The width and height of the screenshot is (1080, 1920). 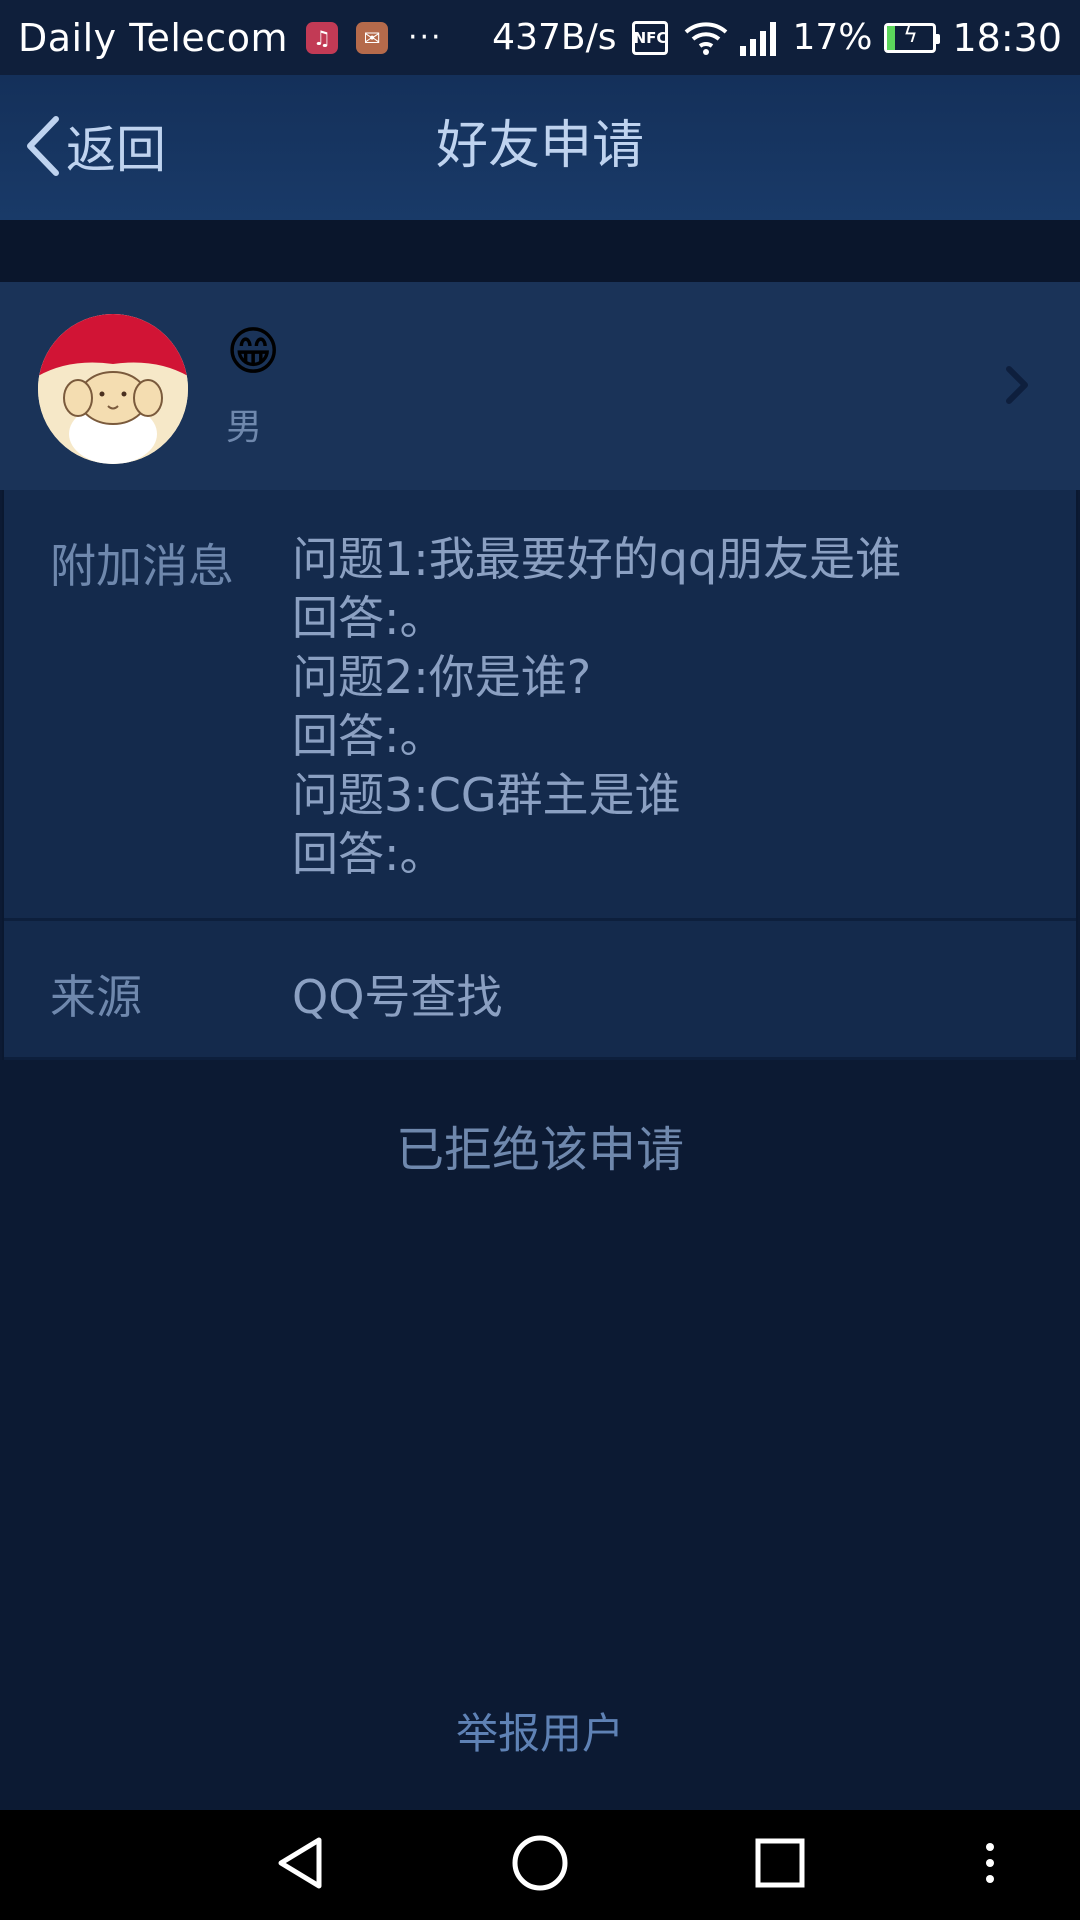 What do you see at coordinates (244, 427) in the screenshot?
I see `gender-label: 男` at bounding box center [244, 427].